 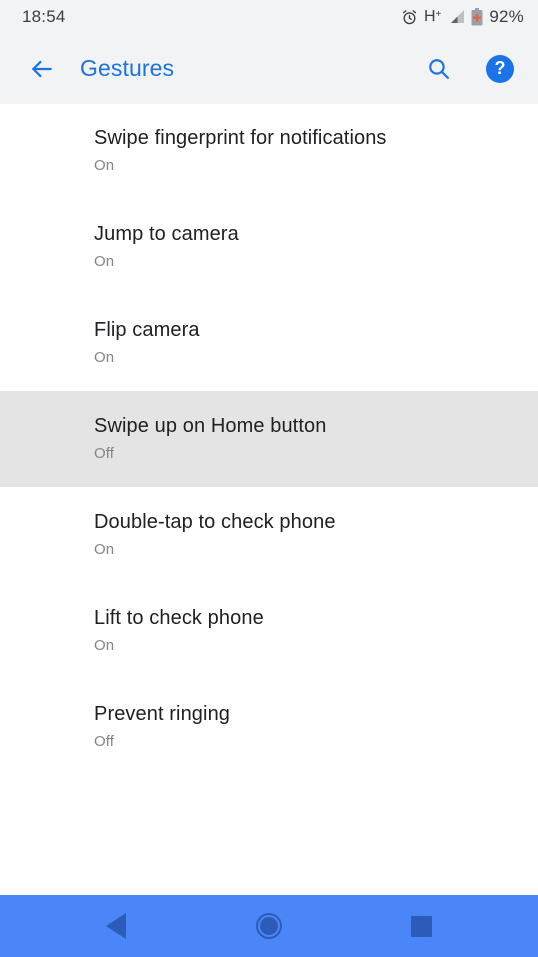 What do you see at coordinates (127, 68) in the screenshot?
I see `page-title: Gestures` at bounding box center [127, 68].